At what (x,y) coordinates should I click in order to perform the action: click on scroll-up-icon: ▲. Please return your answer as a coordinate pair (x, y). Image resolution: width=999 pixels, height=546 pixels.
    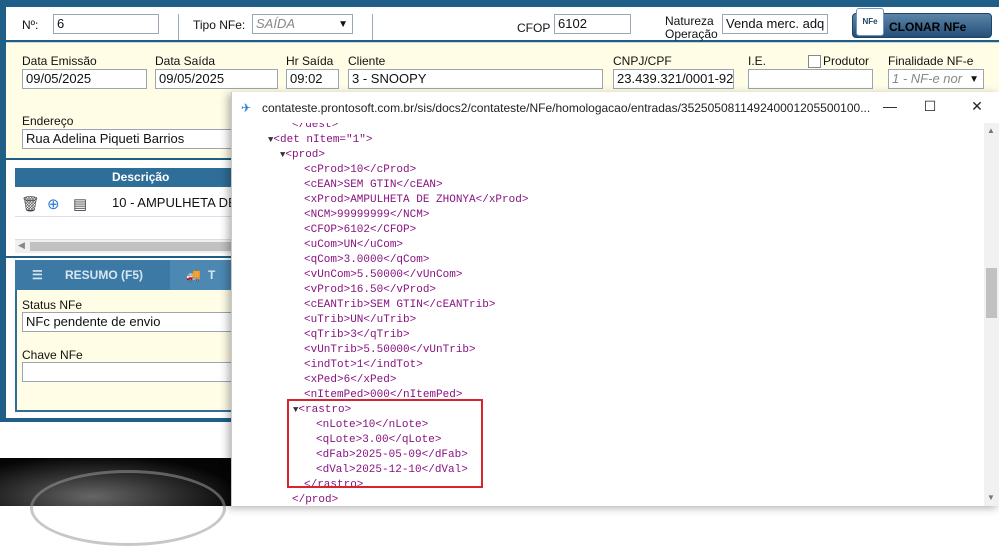
    Looking at the image, I should click on (991, 130).